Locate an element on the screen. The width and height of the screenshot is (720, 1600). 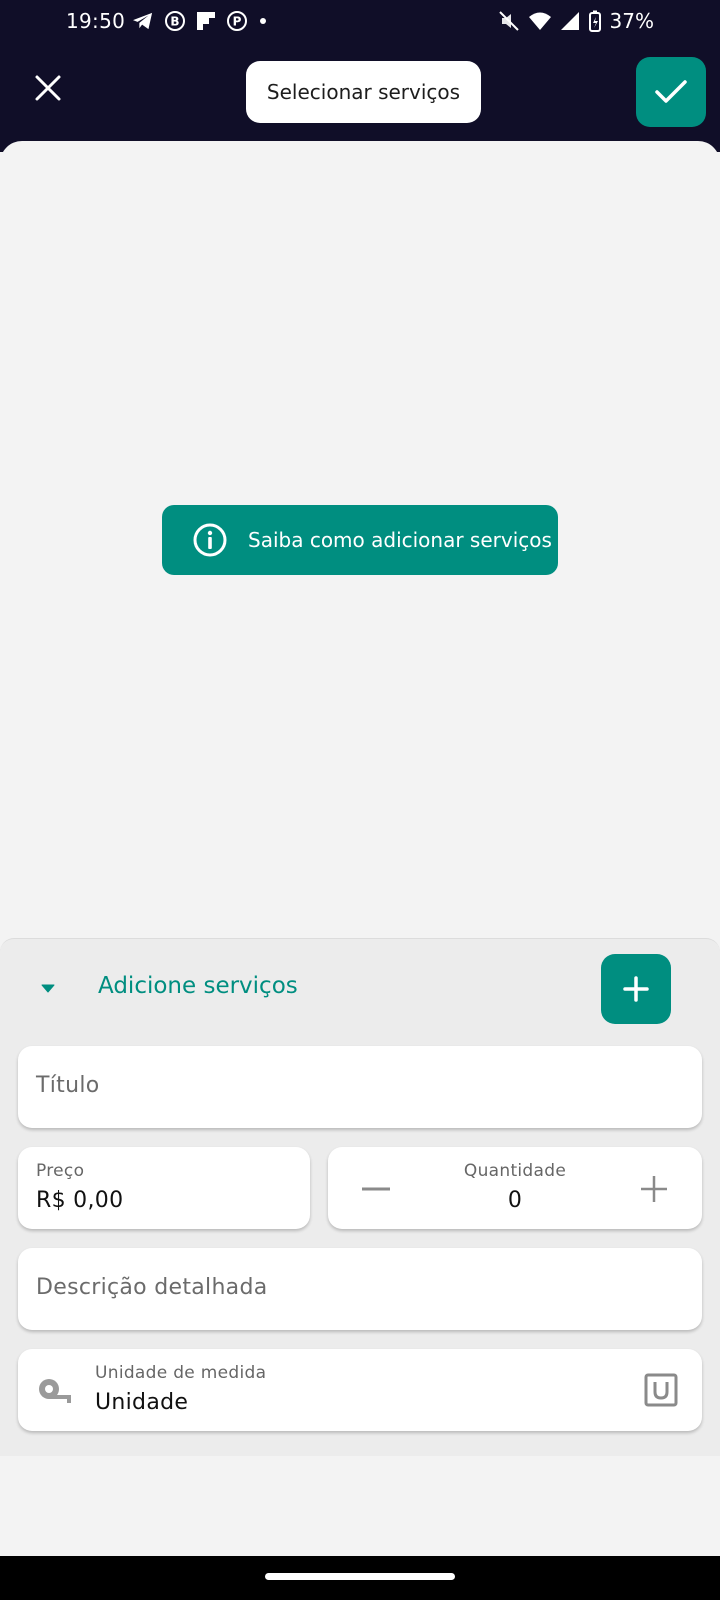
help-add-services-button: Saiba como adicionar serviços is located at coordinates (360, 540).